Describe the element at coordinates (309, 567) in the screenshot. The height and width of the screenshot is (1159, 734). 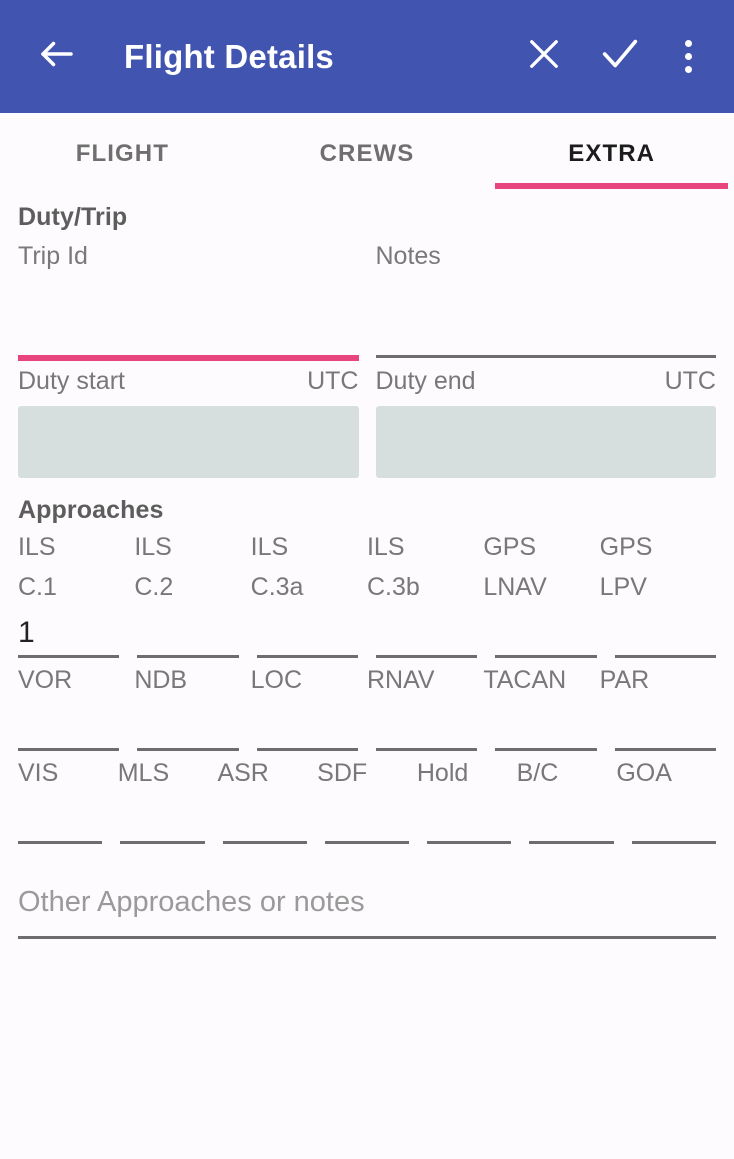
I see `approach-label-ils-c3a: ILS C.3a` at that location.